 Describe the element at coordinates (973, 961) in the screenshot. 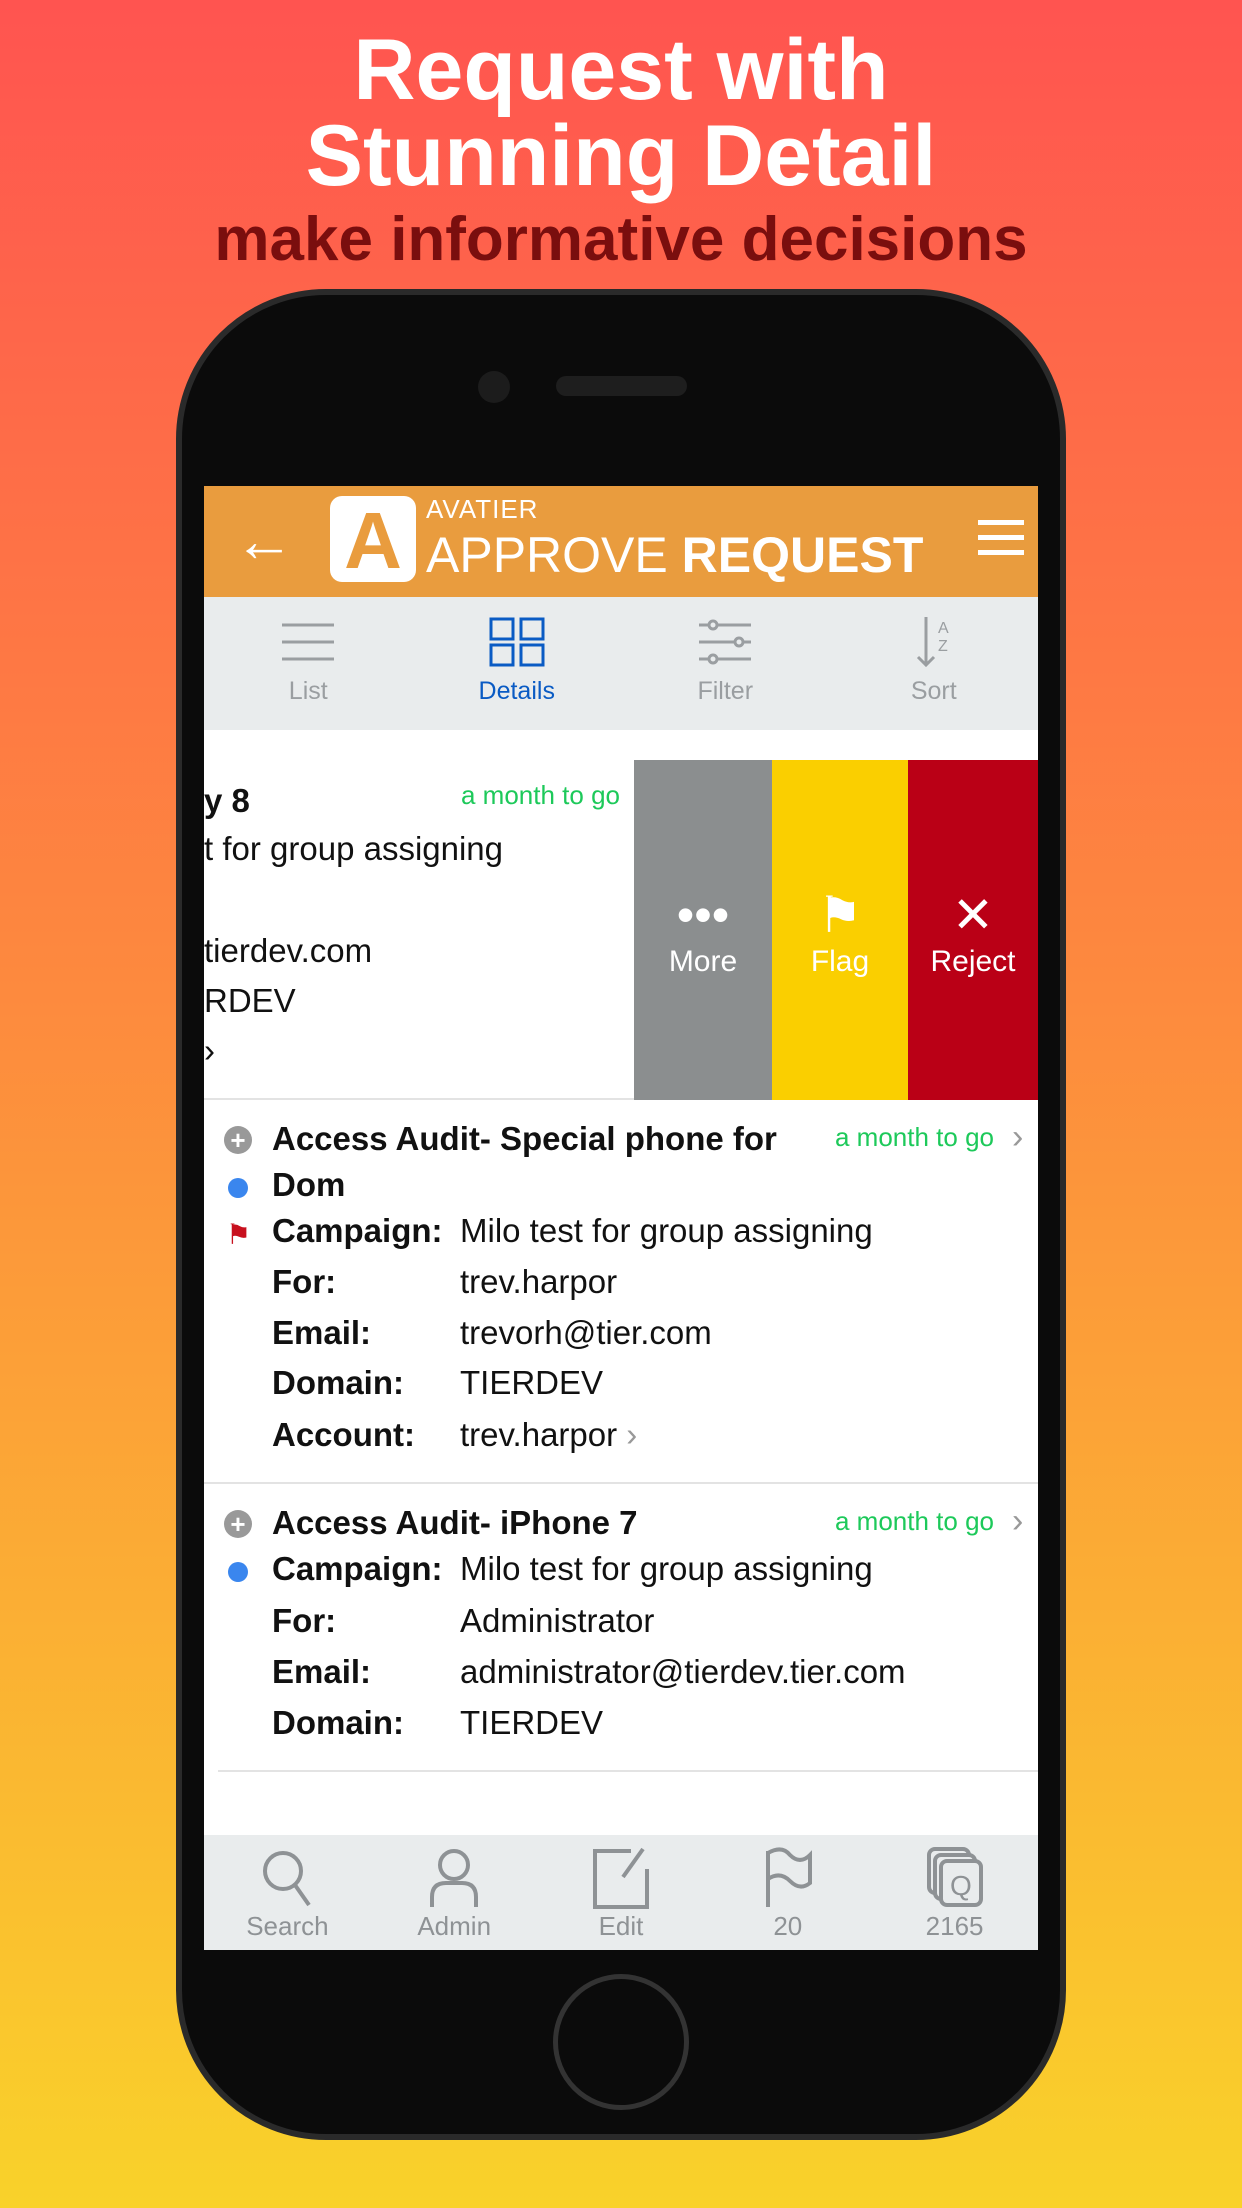

I see `action-label: Reject` at that location.